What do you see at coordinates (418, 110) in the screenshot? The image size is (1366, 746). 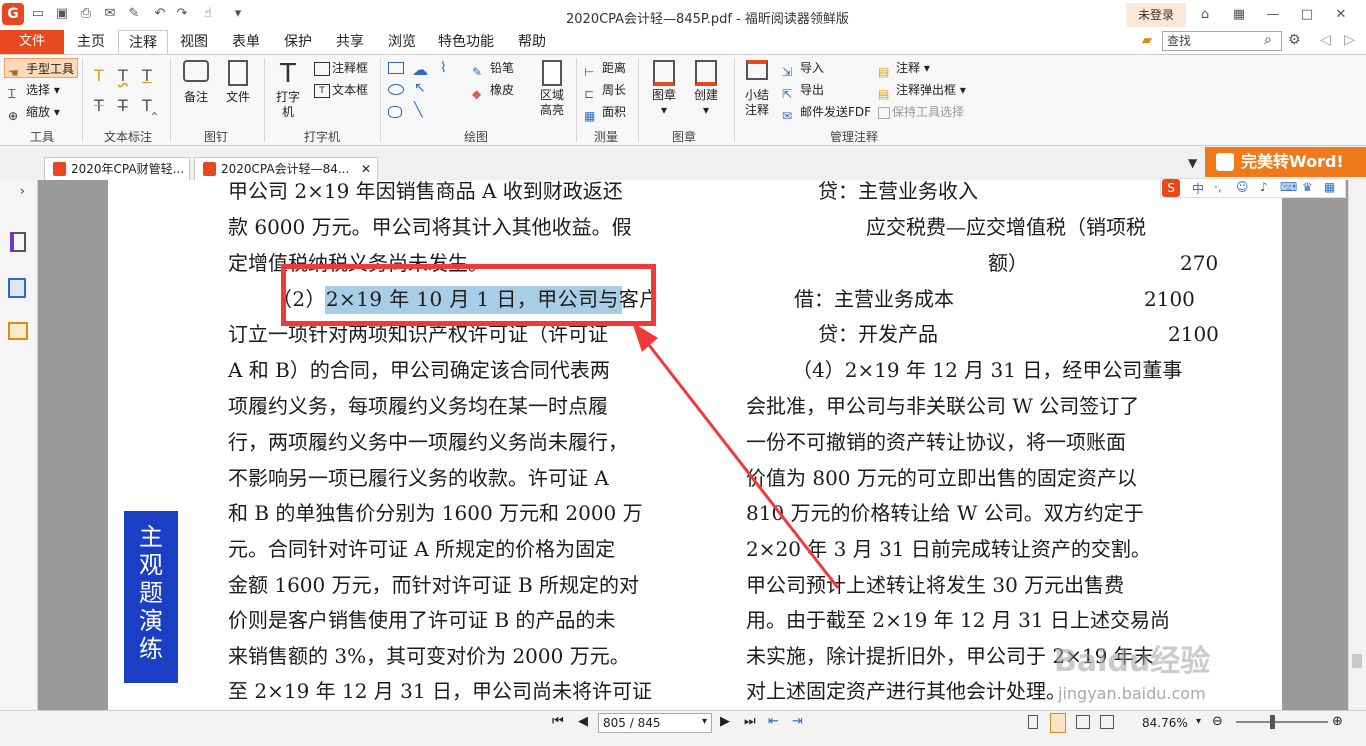 I see `line-icon: ╲` at bounding box center [418, 110].